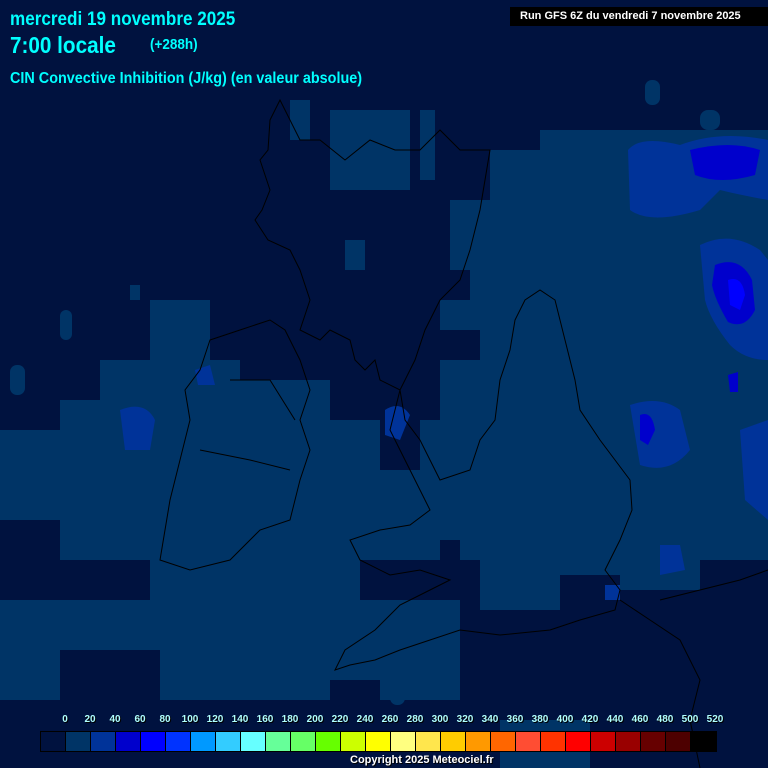 This screenshot has width=768, height=768. What do you see at coordinates (515, 719) in the screenshot?
I see `legend-label: 360` at bounding box center [515, 719].